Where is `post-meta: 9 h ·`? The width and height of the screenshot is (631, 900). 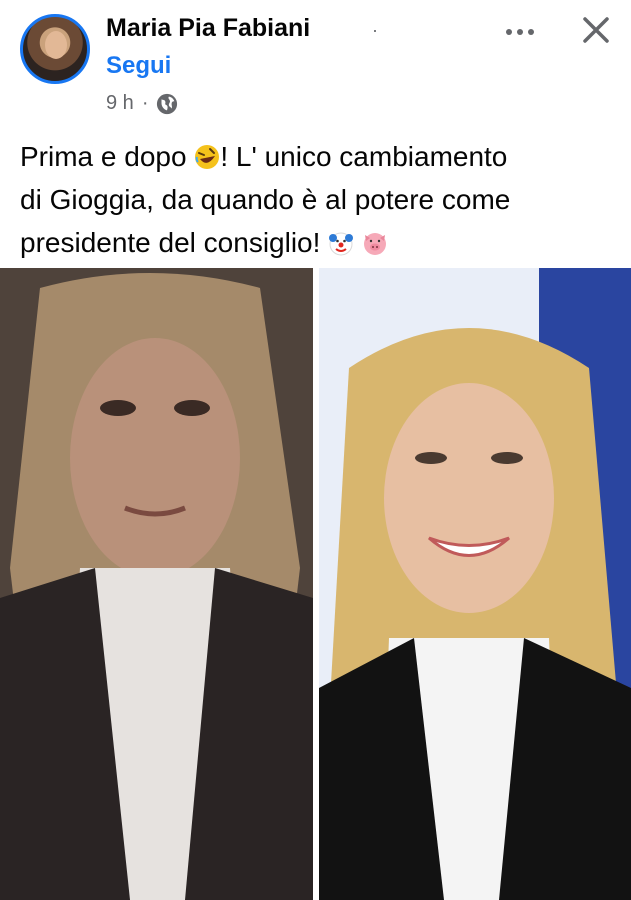
post-meta: 9 h · is located at coordinates (142, 103).